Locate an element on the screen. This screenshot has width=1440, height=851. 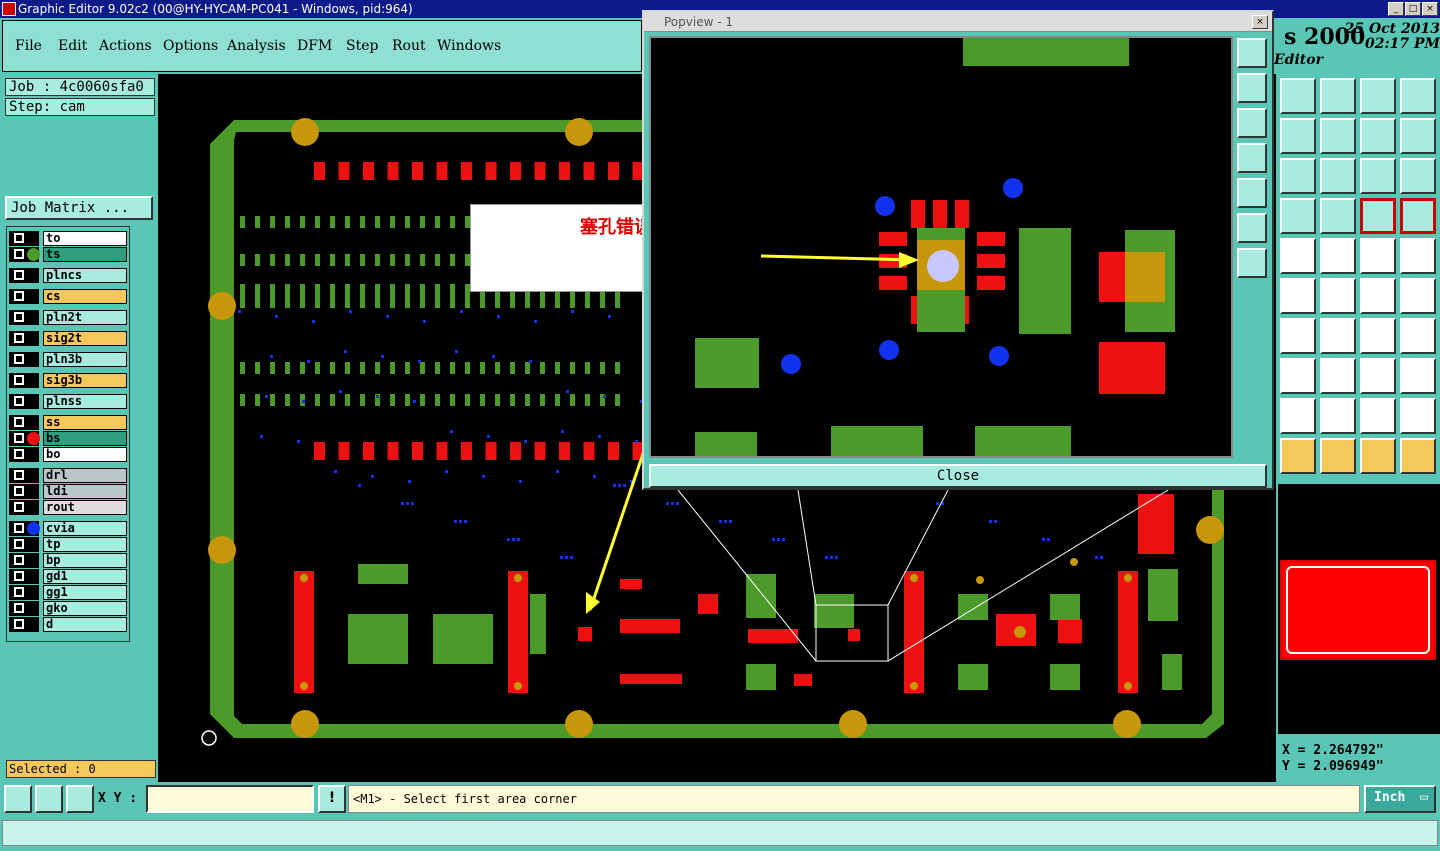
layer-ss: ss is located at coordinates (68, 422).